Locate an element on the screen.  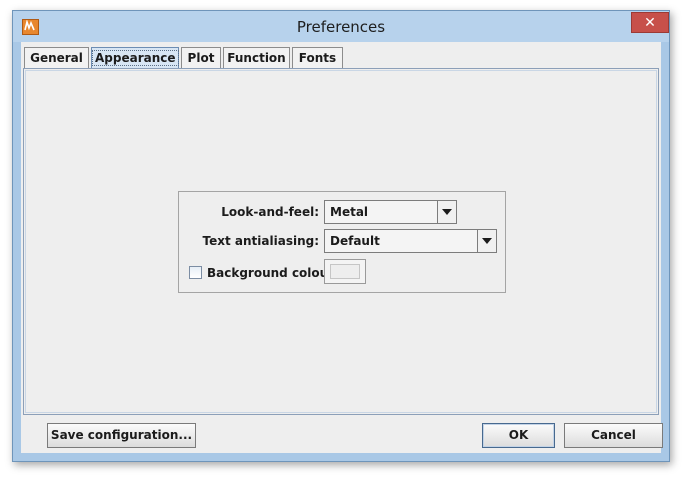
tab-appearance: Appearance is located at coordinates (135, 58).